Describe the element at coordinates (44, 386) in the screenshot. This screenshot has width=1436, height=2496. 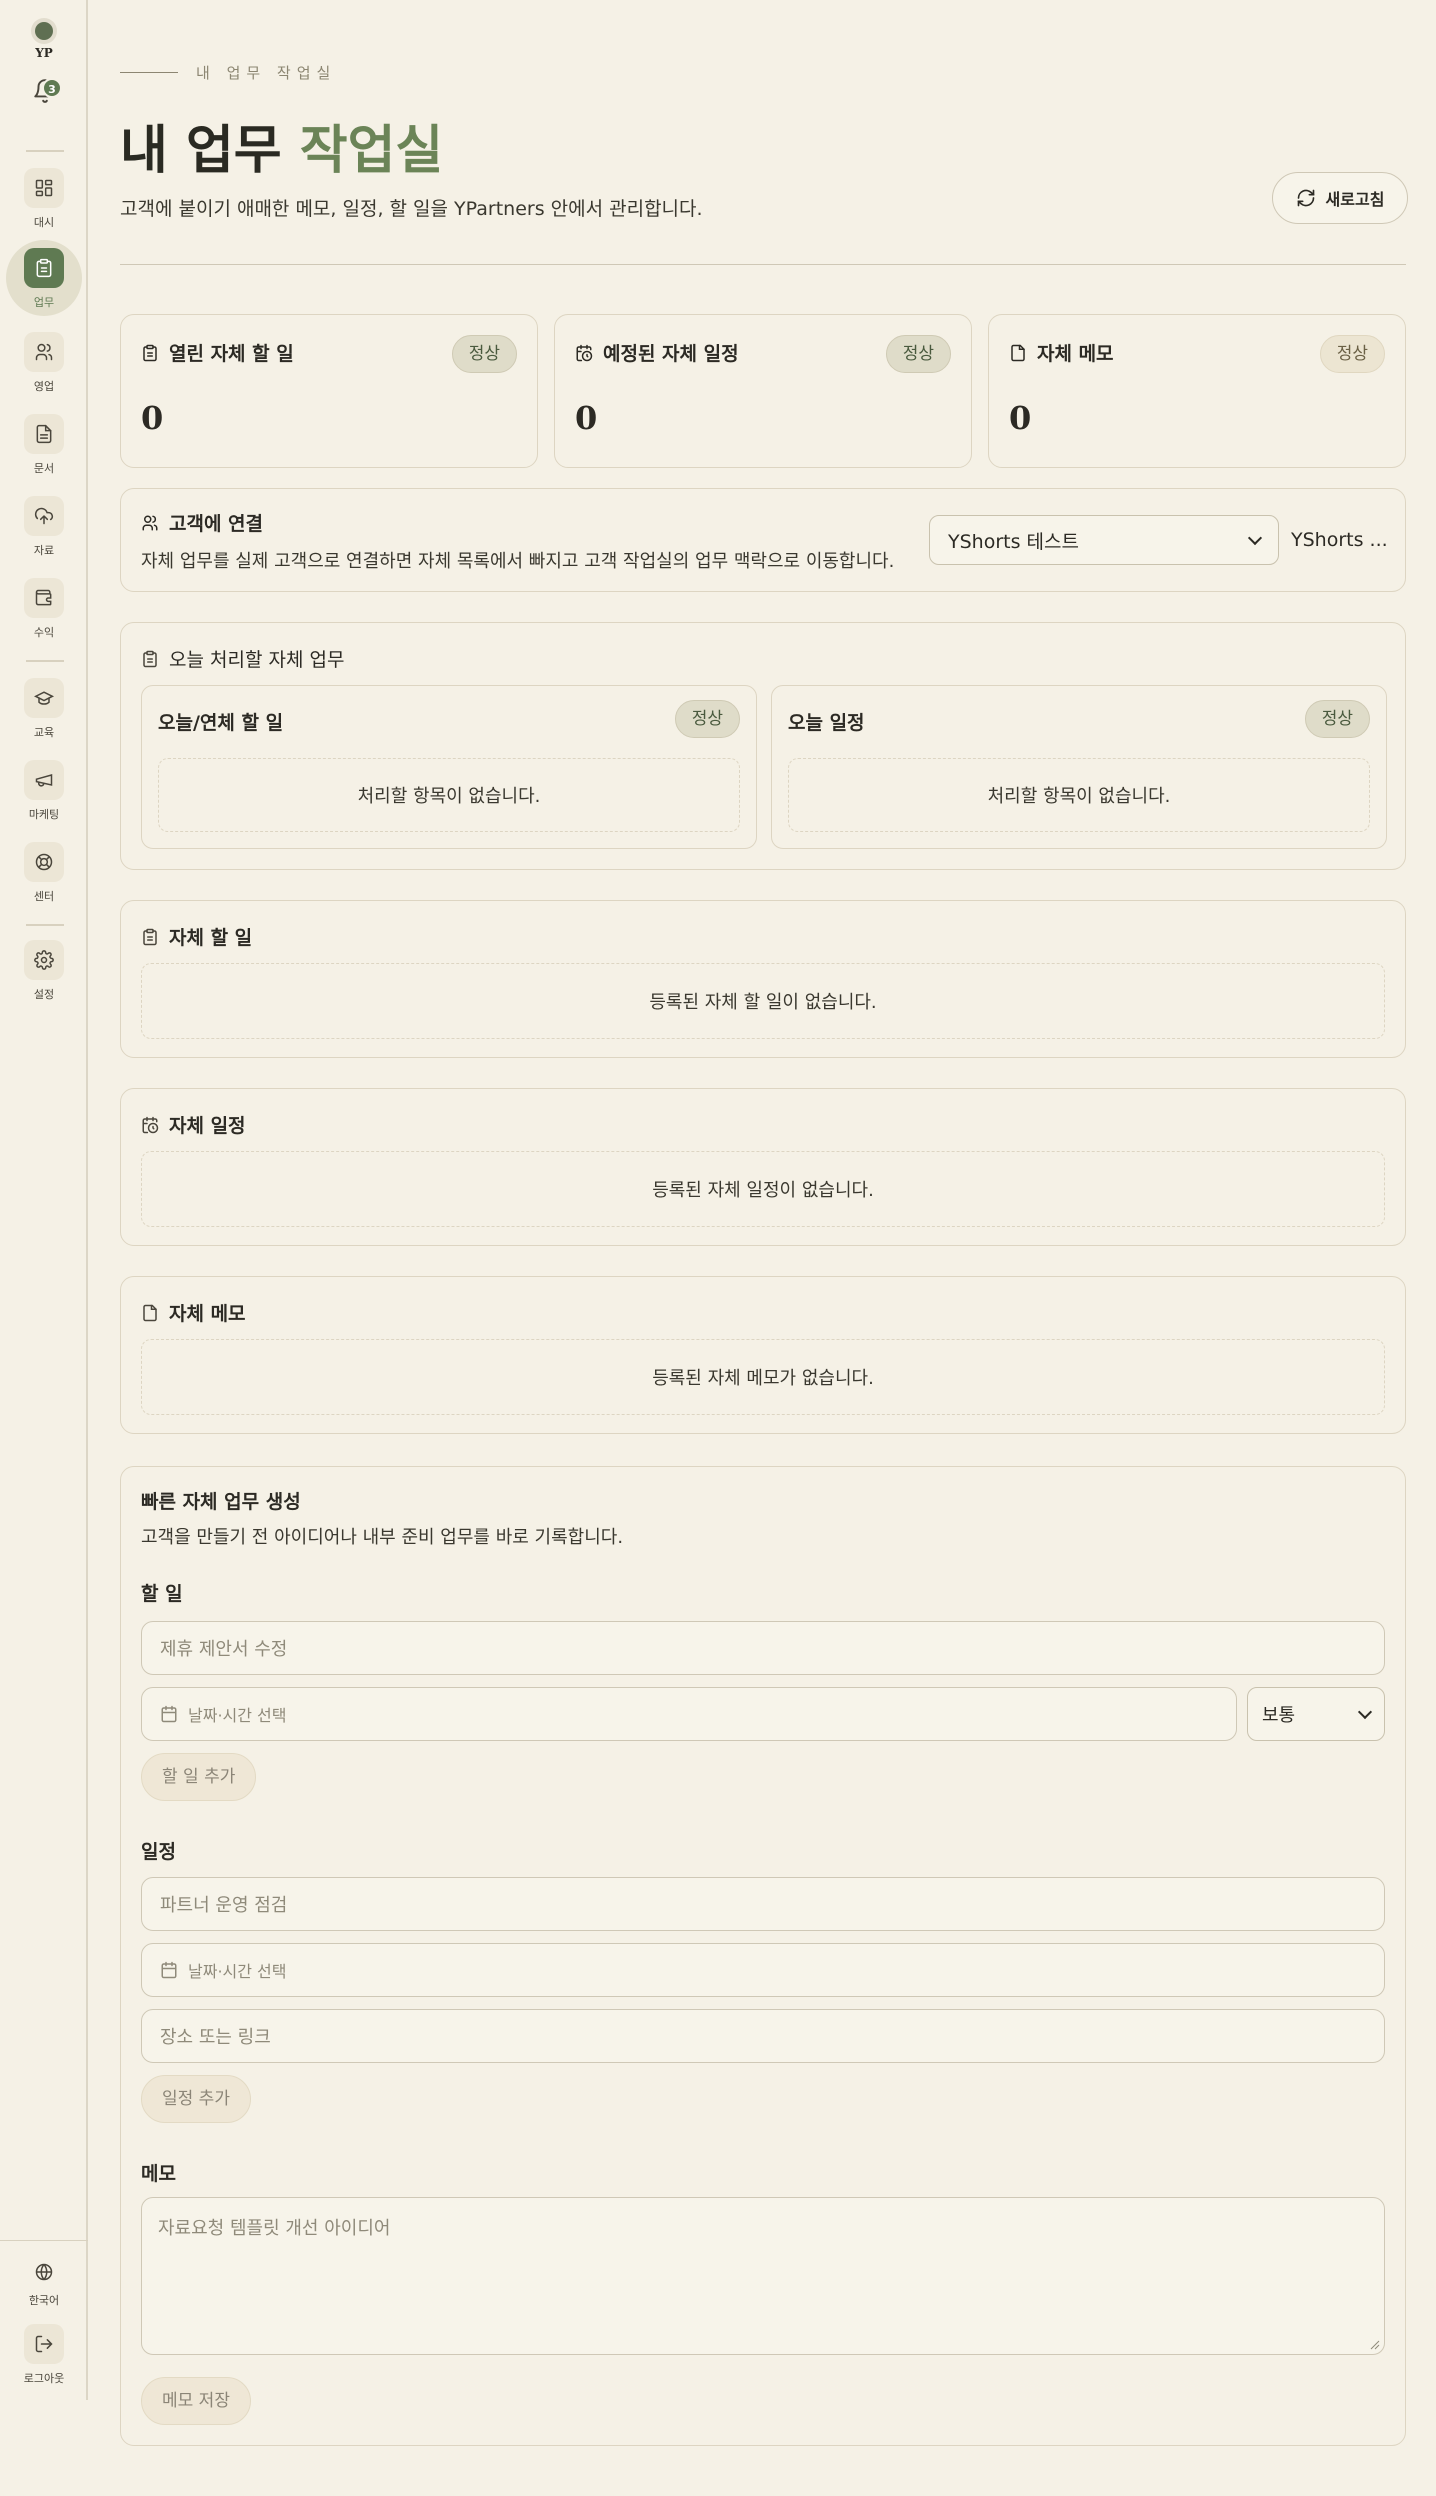
I see `sidebar-item-label: 영업` at that location.